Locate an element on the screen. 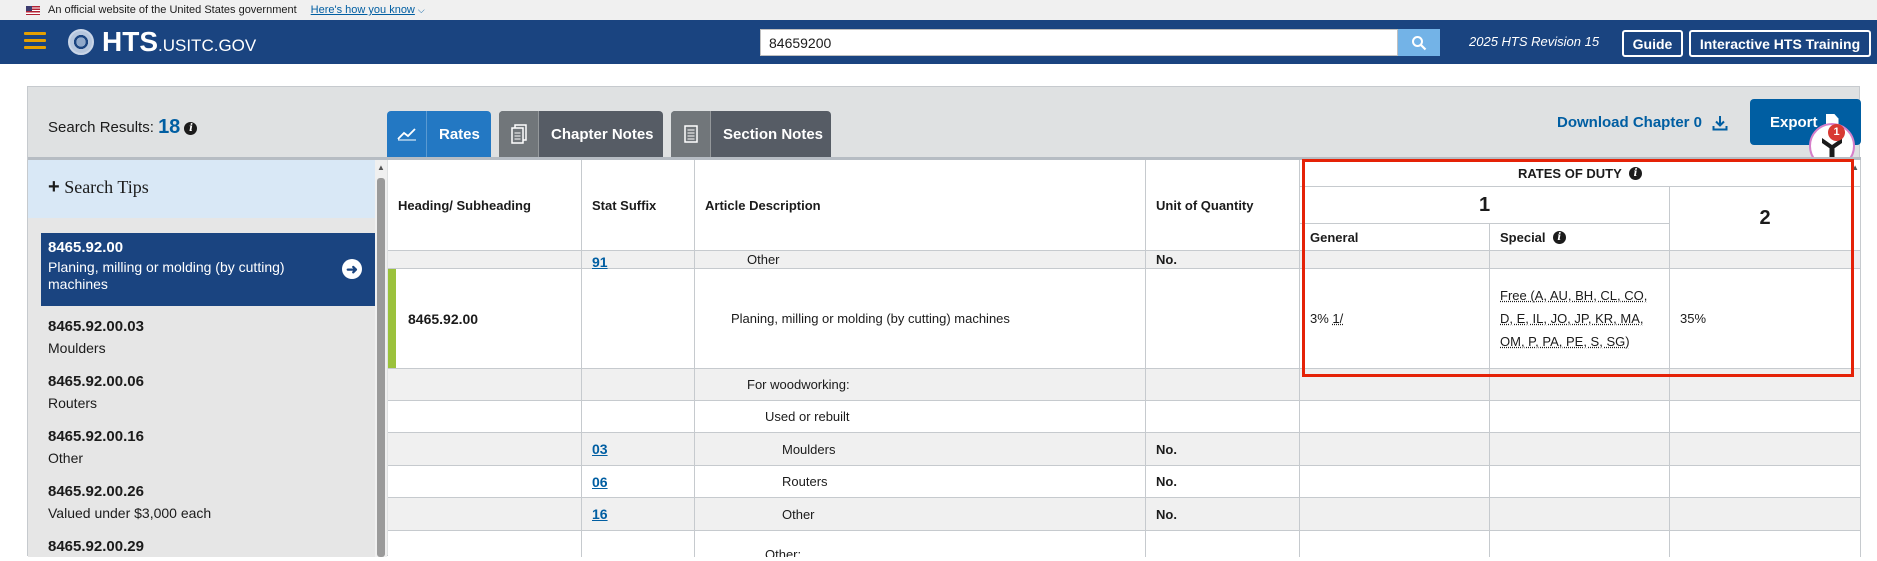  footnote-link: 1/ is located at coordinates (1337, 318).